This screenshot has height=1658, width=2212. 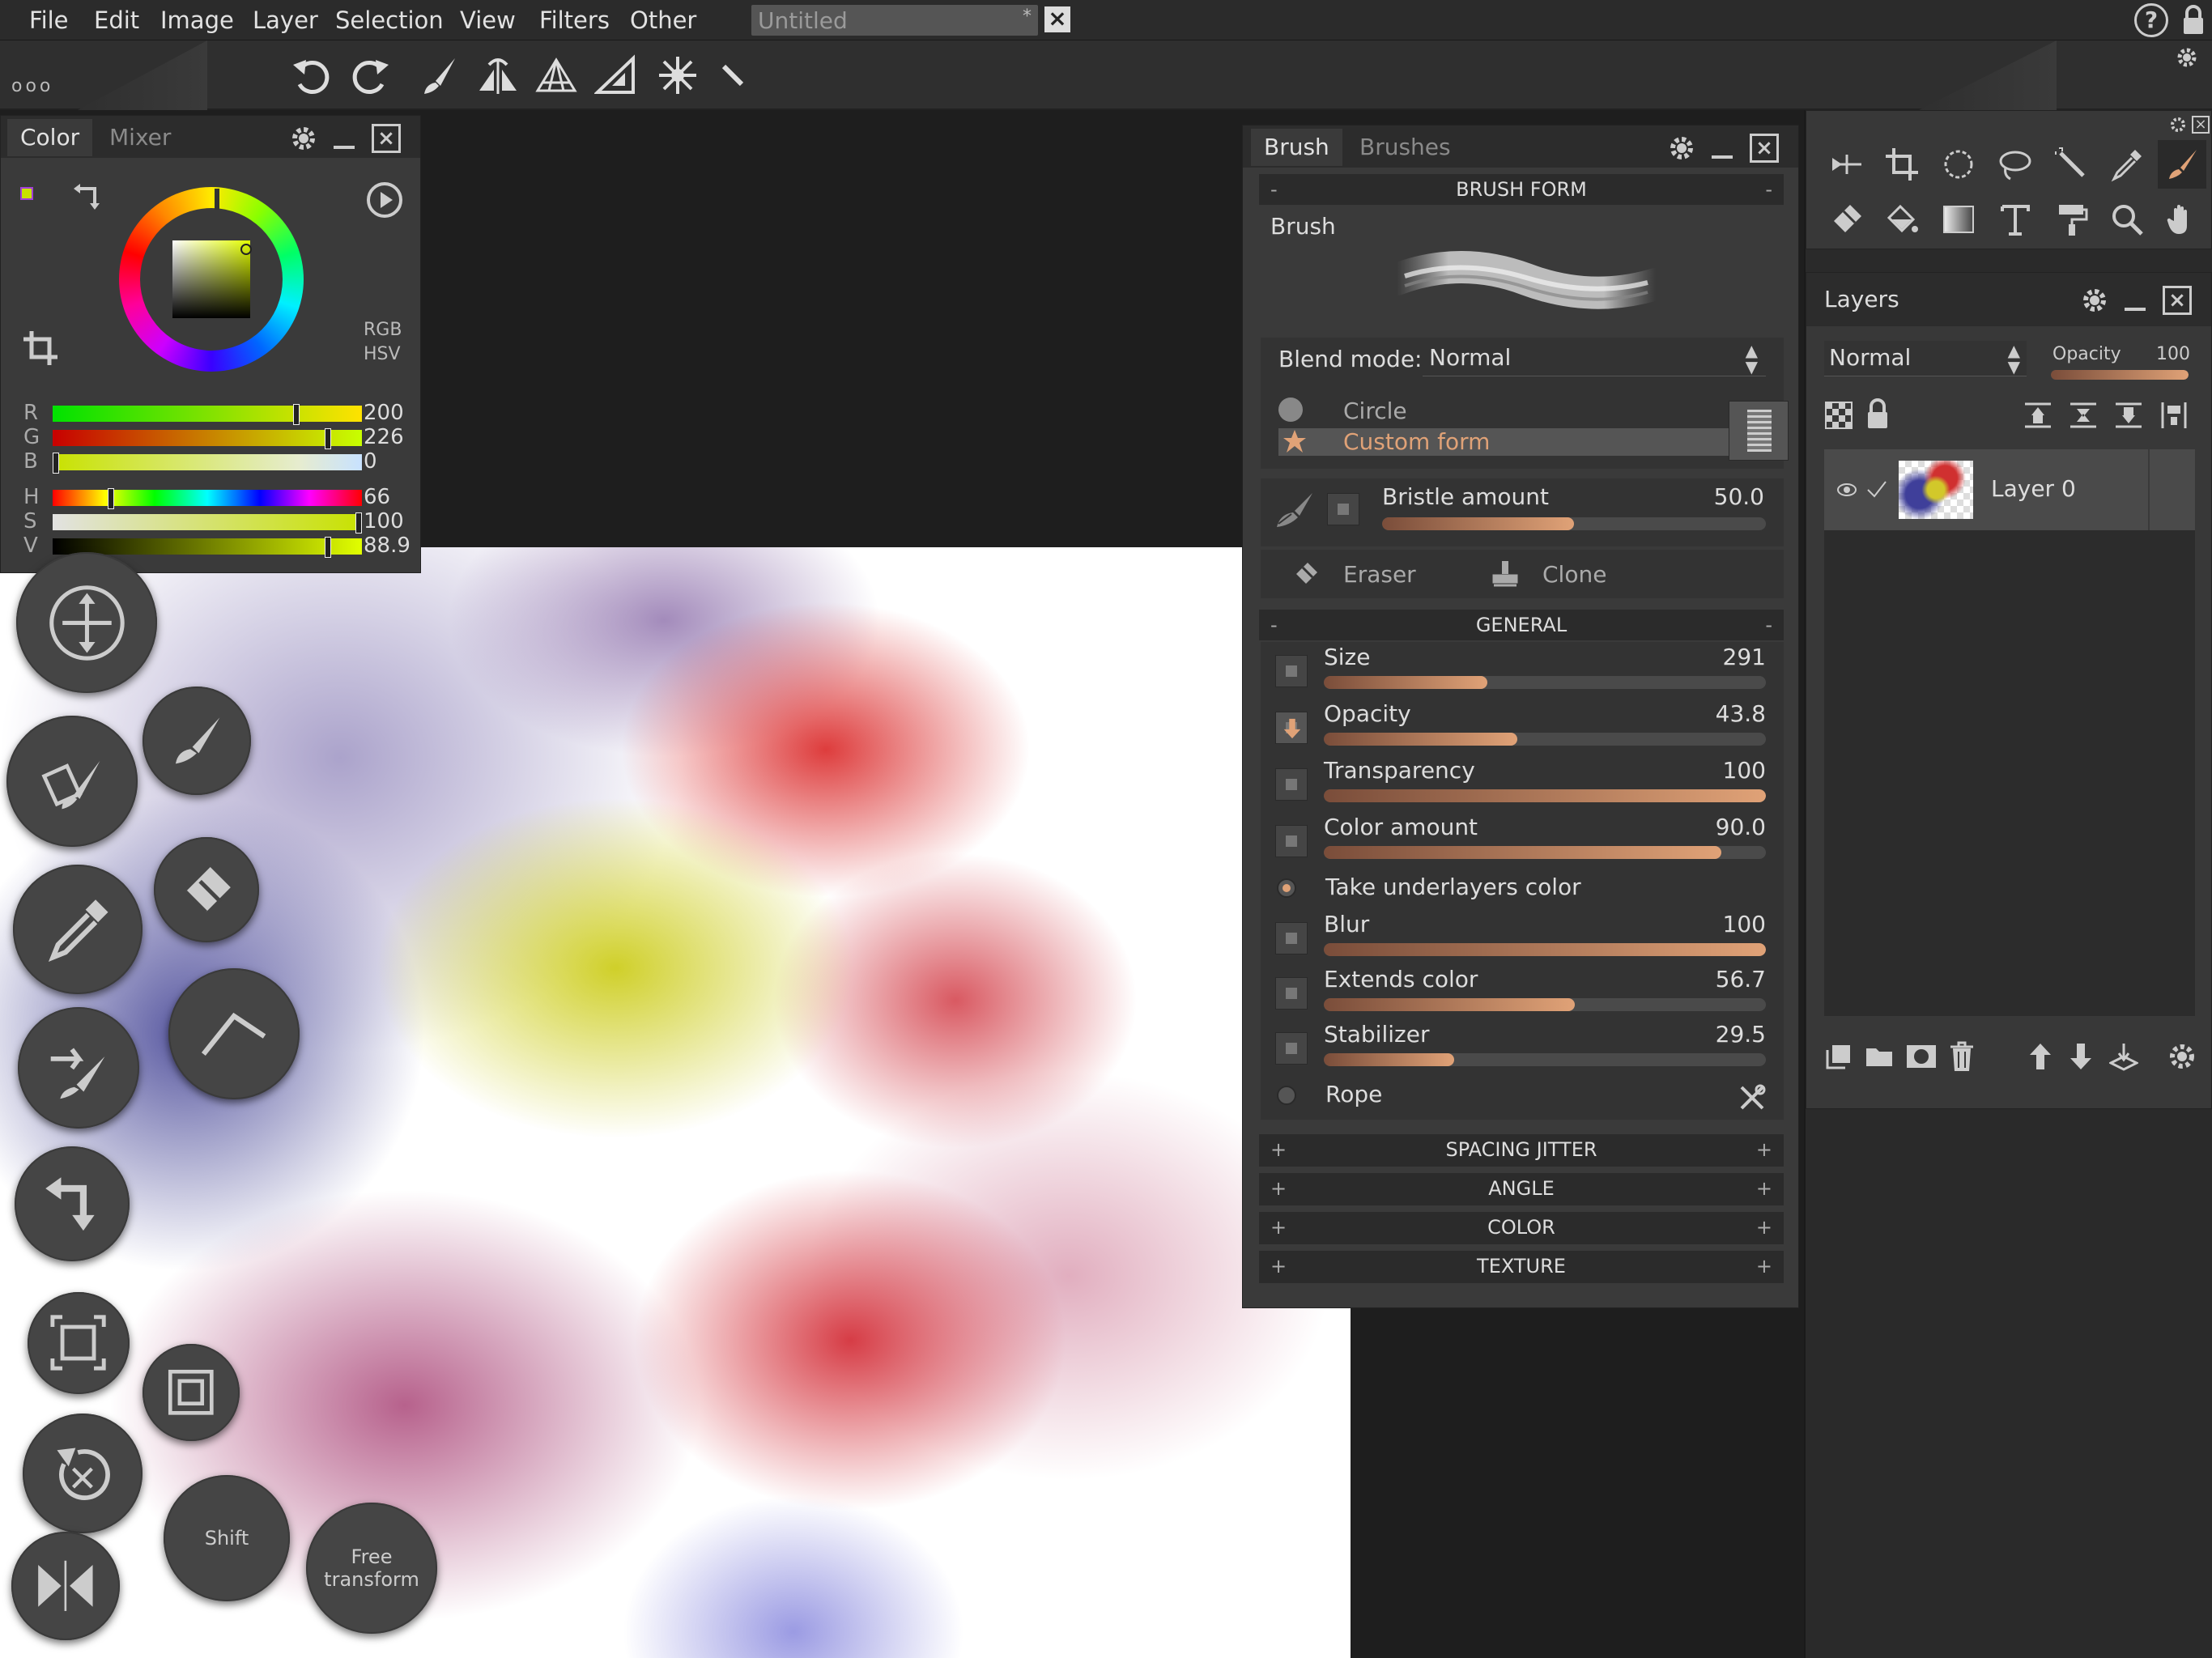 What do you see at coordinates (1291, 841) in the screenshot?
I see `color-amount-checkbox` at bounding box center [1291, 841].